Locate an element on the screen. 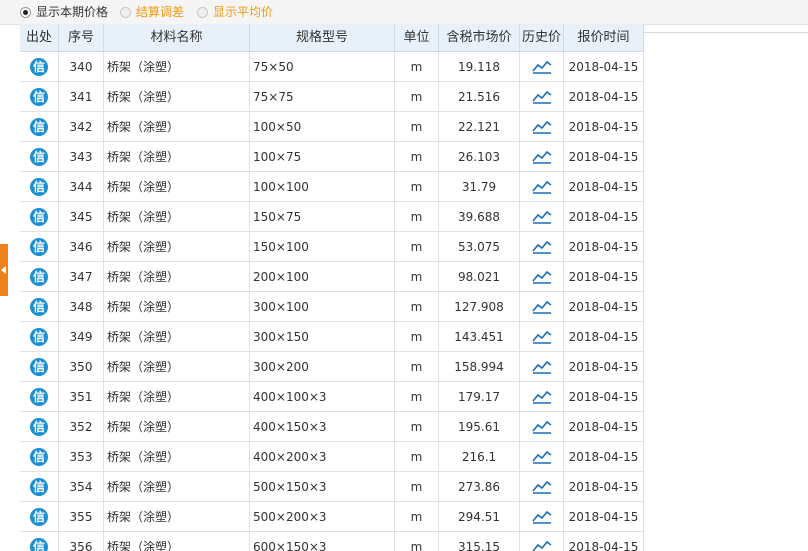 This screenshot has height=551, width=808. table-row: 信 347 桥架（涂塑） 200×100 m 98.021 2018-04-15 is located at coordinates (332, 277).